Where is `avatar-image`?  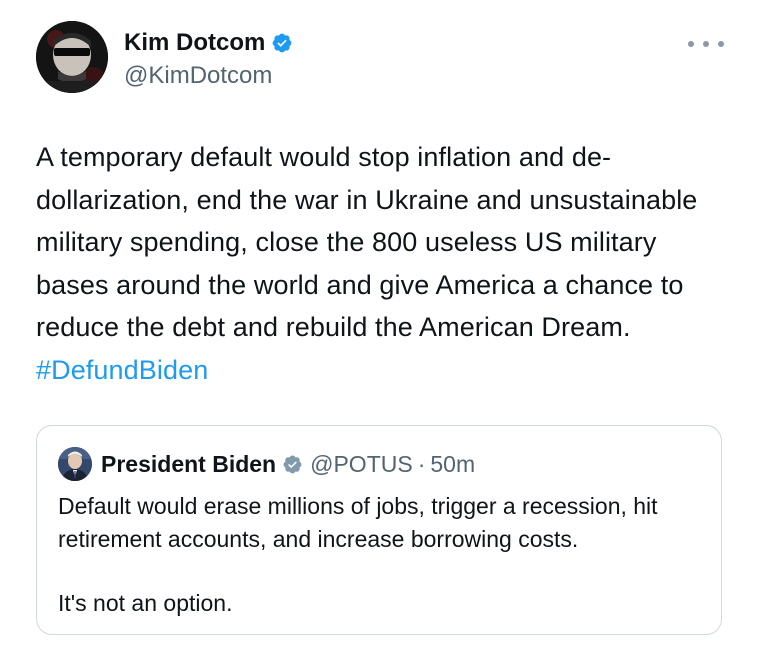
avatar-image is located at coordinates (72, 57).